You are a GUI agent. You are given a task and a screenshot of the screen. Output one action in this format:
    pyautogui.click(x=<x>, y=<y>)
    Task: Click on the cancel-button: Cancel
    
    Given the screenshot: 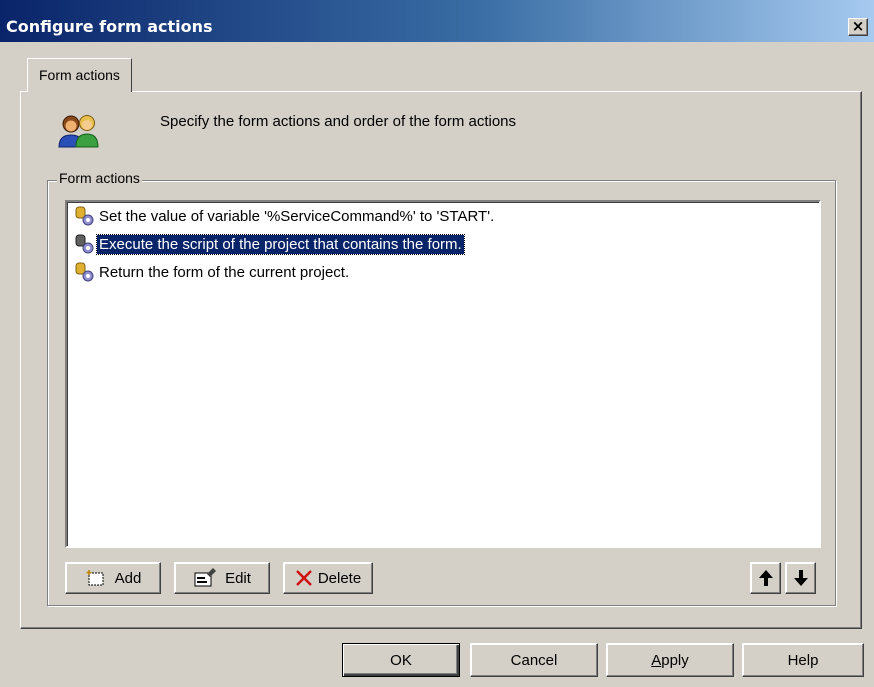 What is the action you would take?
    pyautogui.click(x=534, y=660)
    